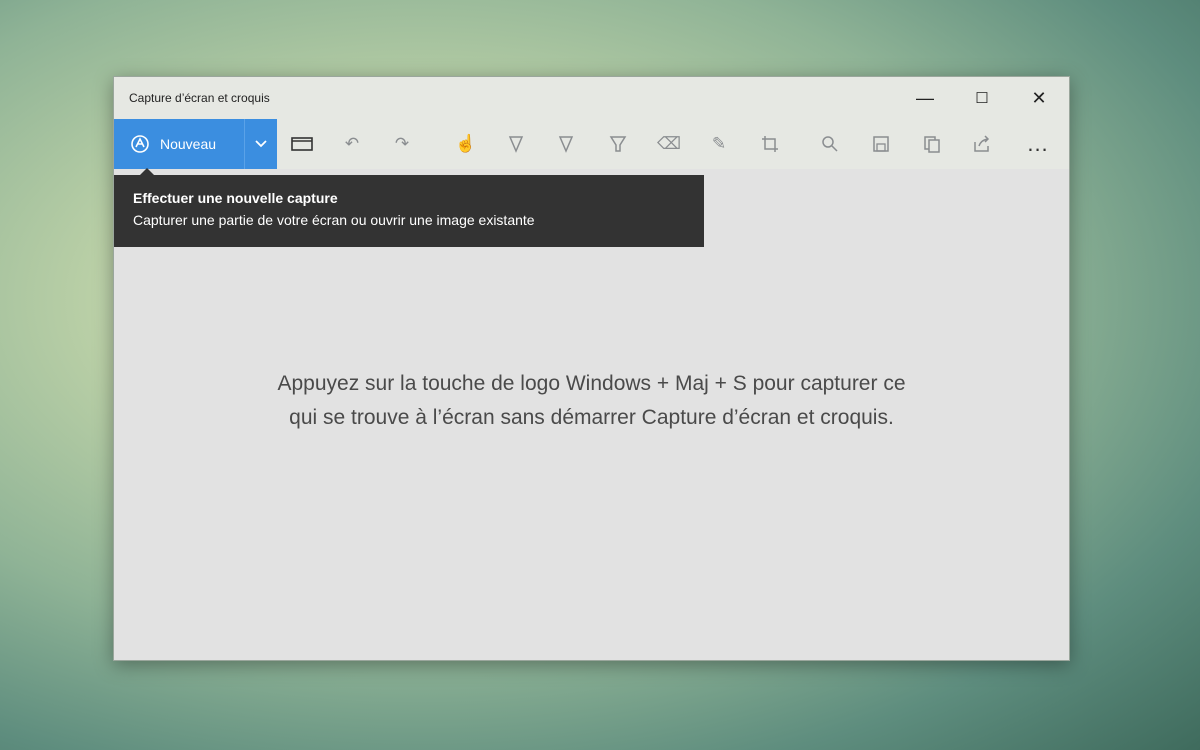  I want to click on title-bar: Capture d’écran et croquis — ☐ ✕, so click(591, 98).